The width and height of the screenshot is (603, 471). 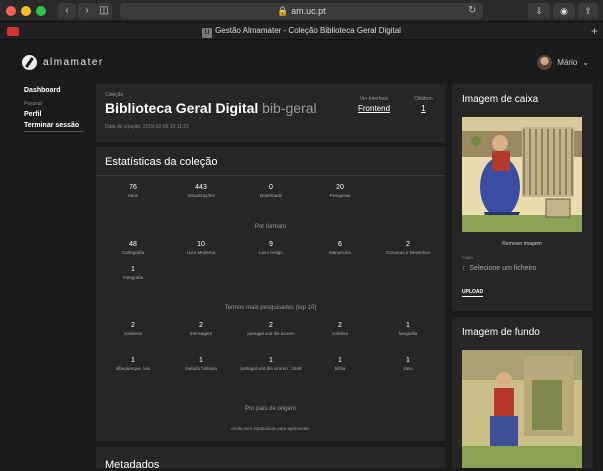 I want to click on remove-image-button: Remover imagem, so click(x=522, y=244).